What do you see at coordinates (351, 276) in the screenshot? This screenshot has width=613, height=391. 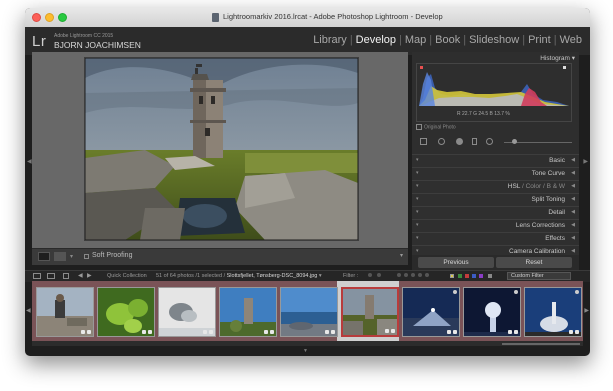 I see `filter-label: Filter :` at bounding box center [351, 276].